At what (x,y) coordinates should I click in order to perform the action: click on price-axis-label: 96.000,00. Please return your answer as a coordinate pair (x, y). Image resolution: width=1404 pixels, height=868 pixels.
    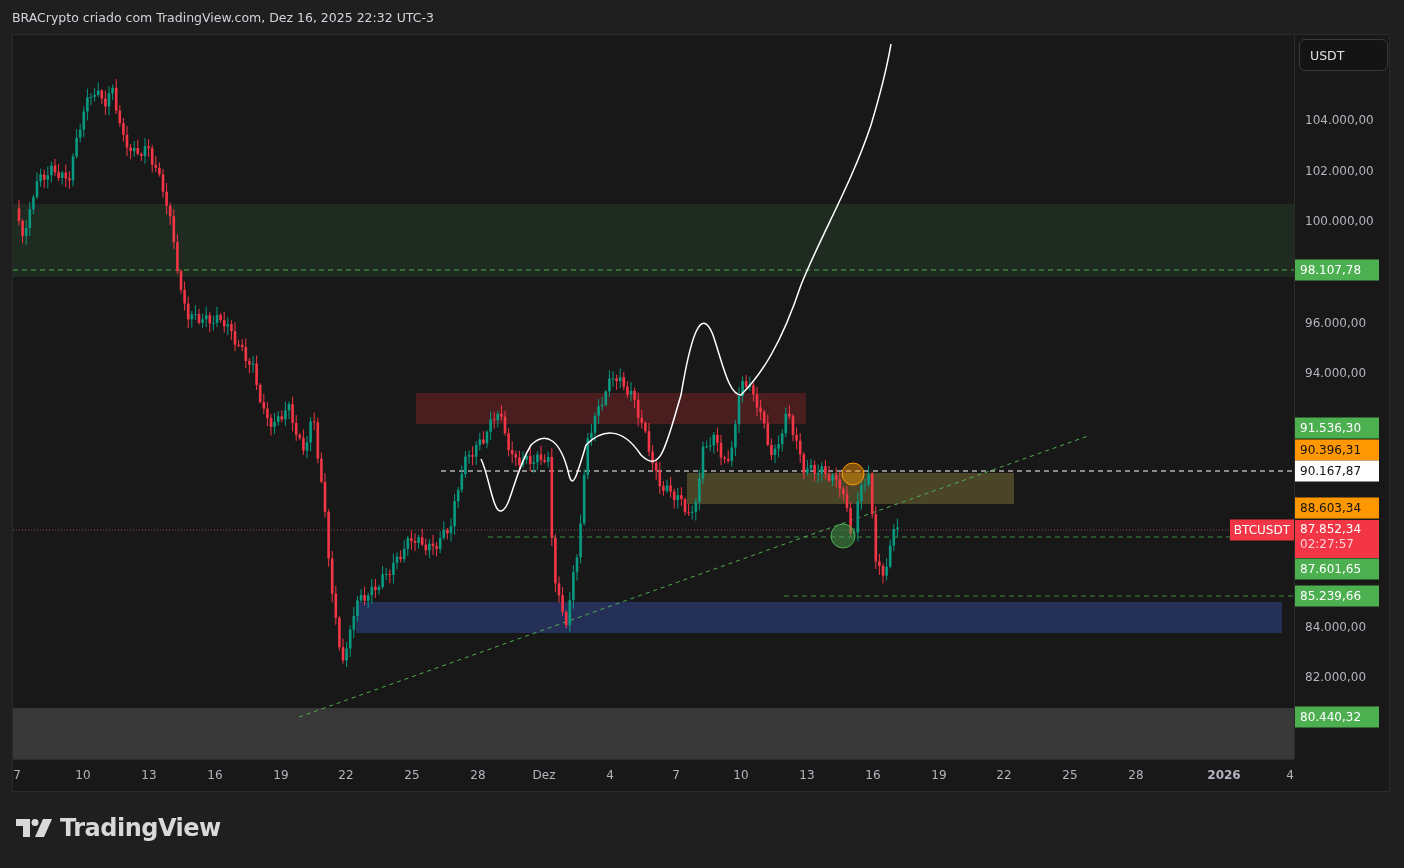
    Looking at the image, I should click on (1336, 323).